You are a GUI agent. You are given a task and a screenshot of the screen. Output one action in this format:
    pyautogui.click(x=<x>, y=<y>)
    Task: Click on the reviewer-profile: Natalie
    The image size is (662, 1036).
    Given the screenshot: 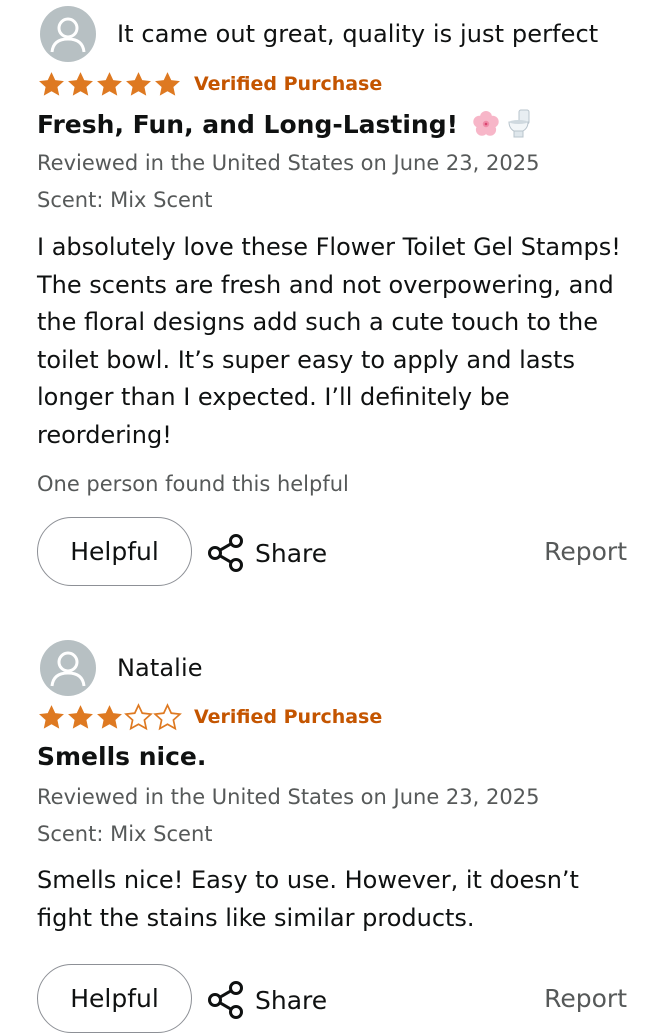 What is the action you would take?
    pyautogui.click(x=121, y=668)
    